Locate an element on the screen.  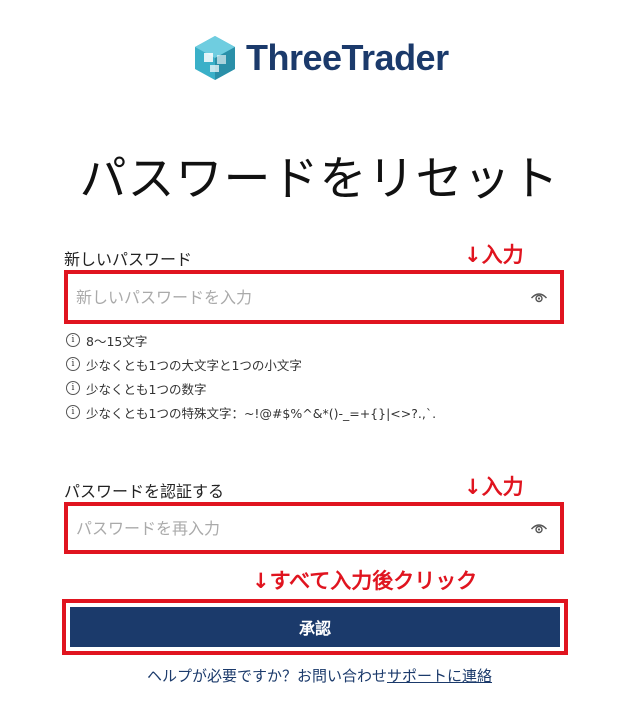
new-password-label: 新しいパスワード is located at coordinates (128, 259).